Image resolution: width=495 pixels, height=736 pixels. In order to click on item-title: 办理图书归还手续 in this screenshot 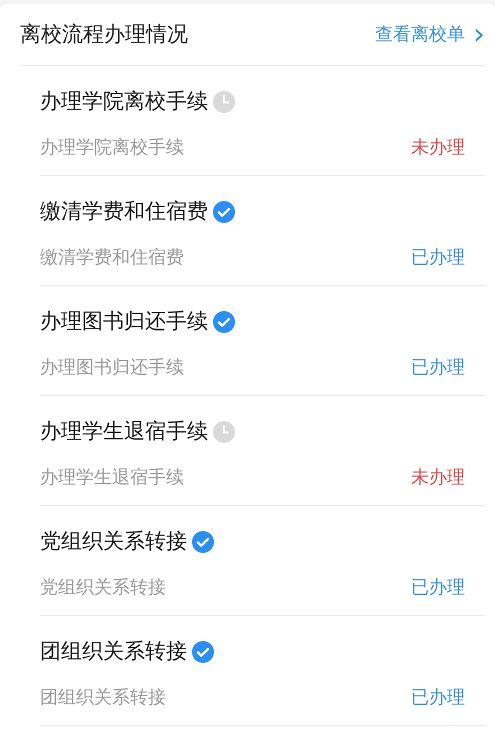, I will do `click(124, 321)`.